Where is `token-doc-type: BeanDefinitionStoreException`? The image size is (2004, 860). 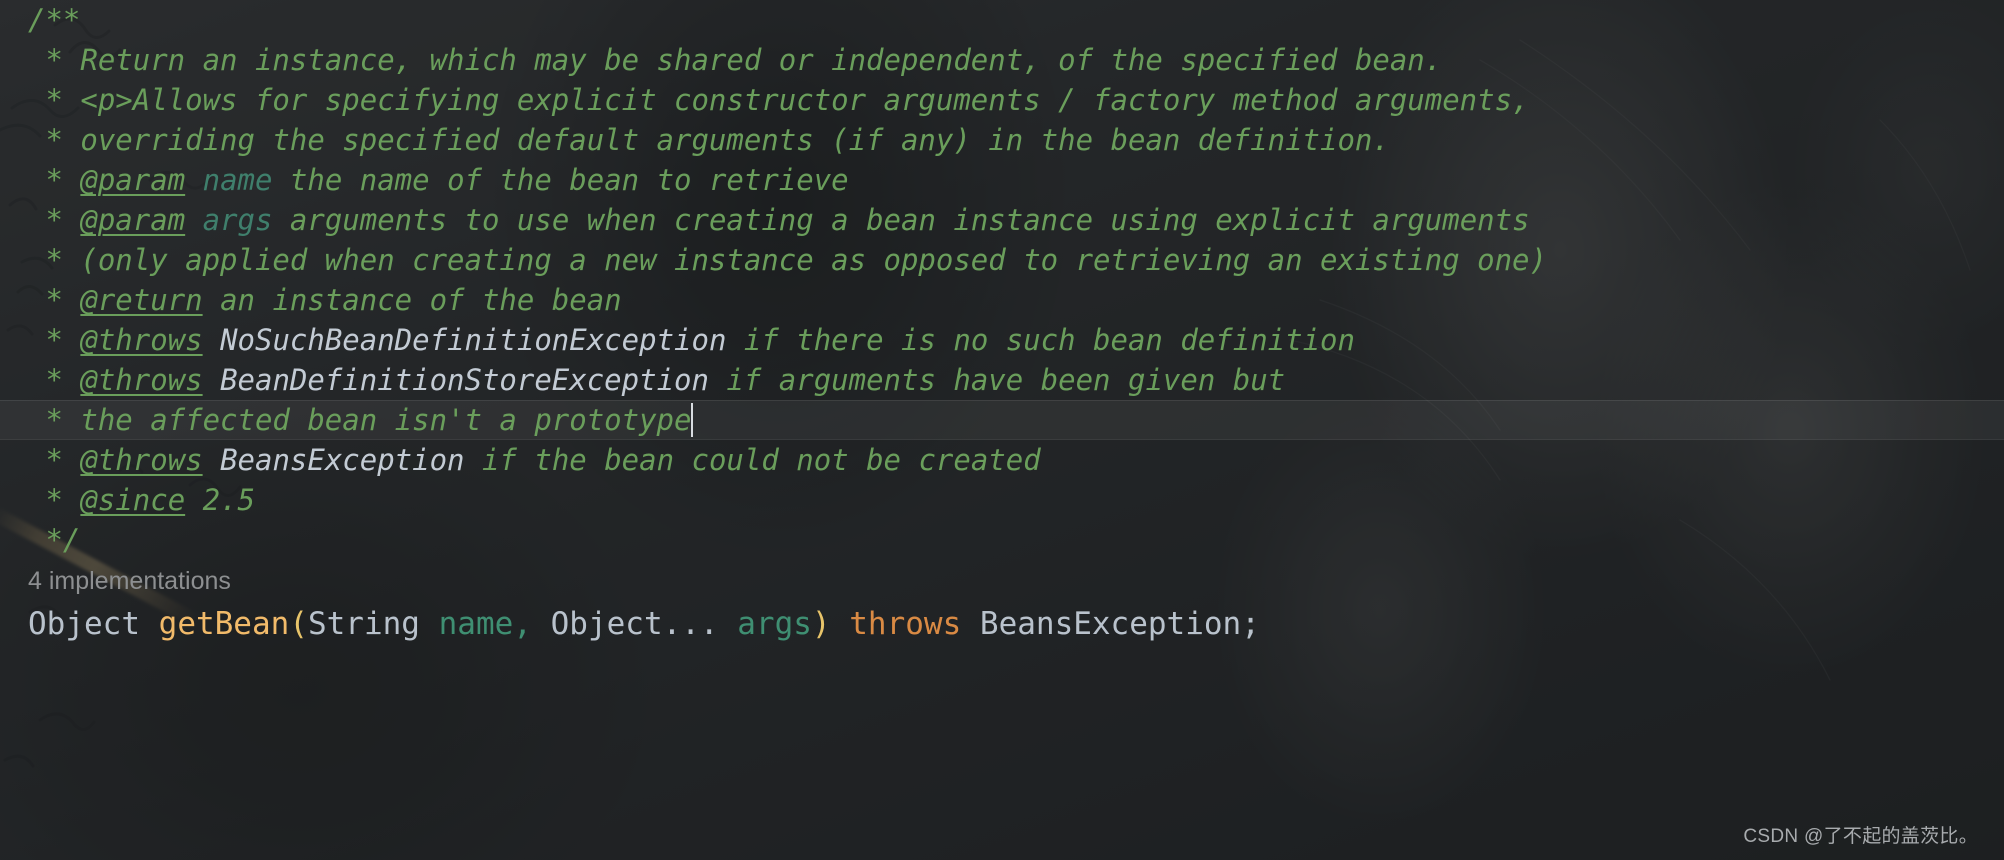
token-doc-type: BeanDefinitionStoreException is located at coordinates (464, 380).